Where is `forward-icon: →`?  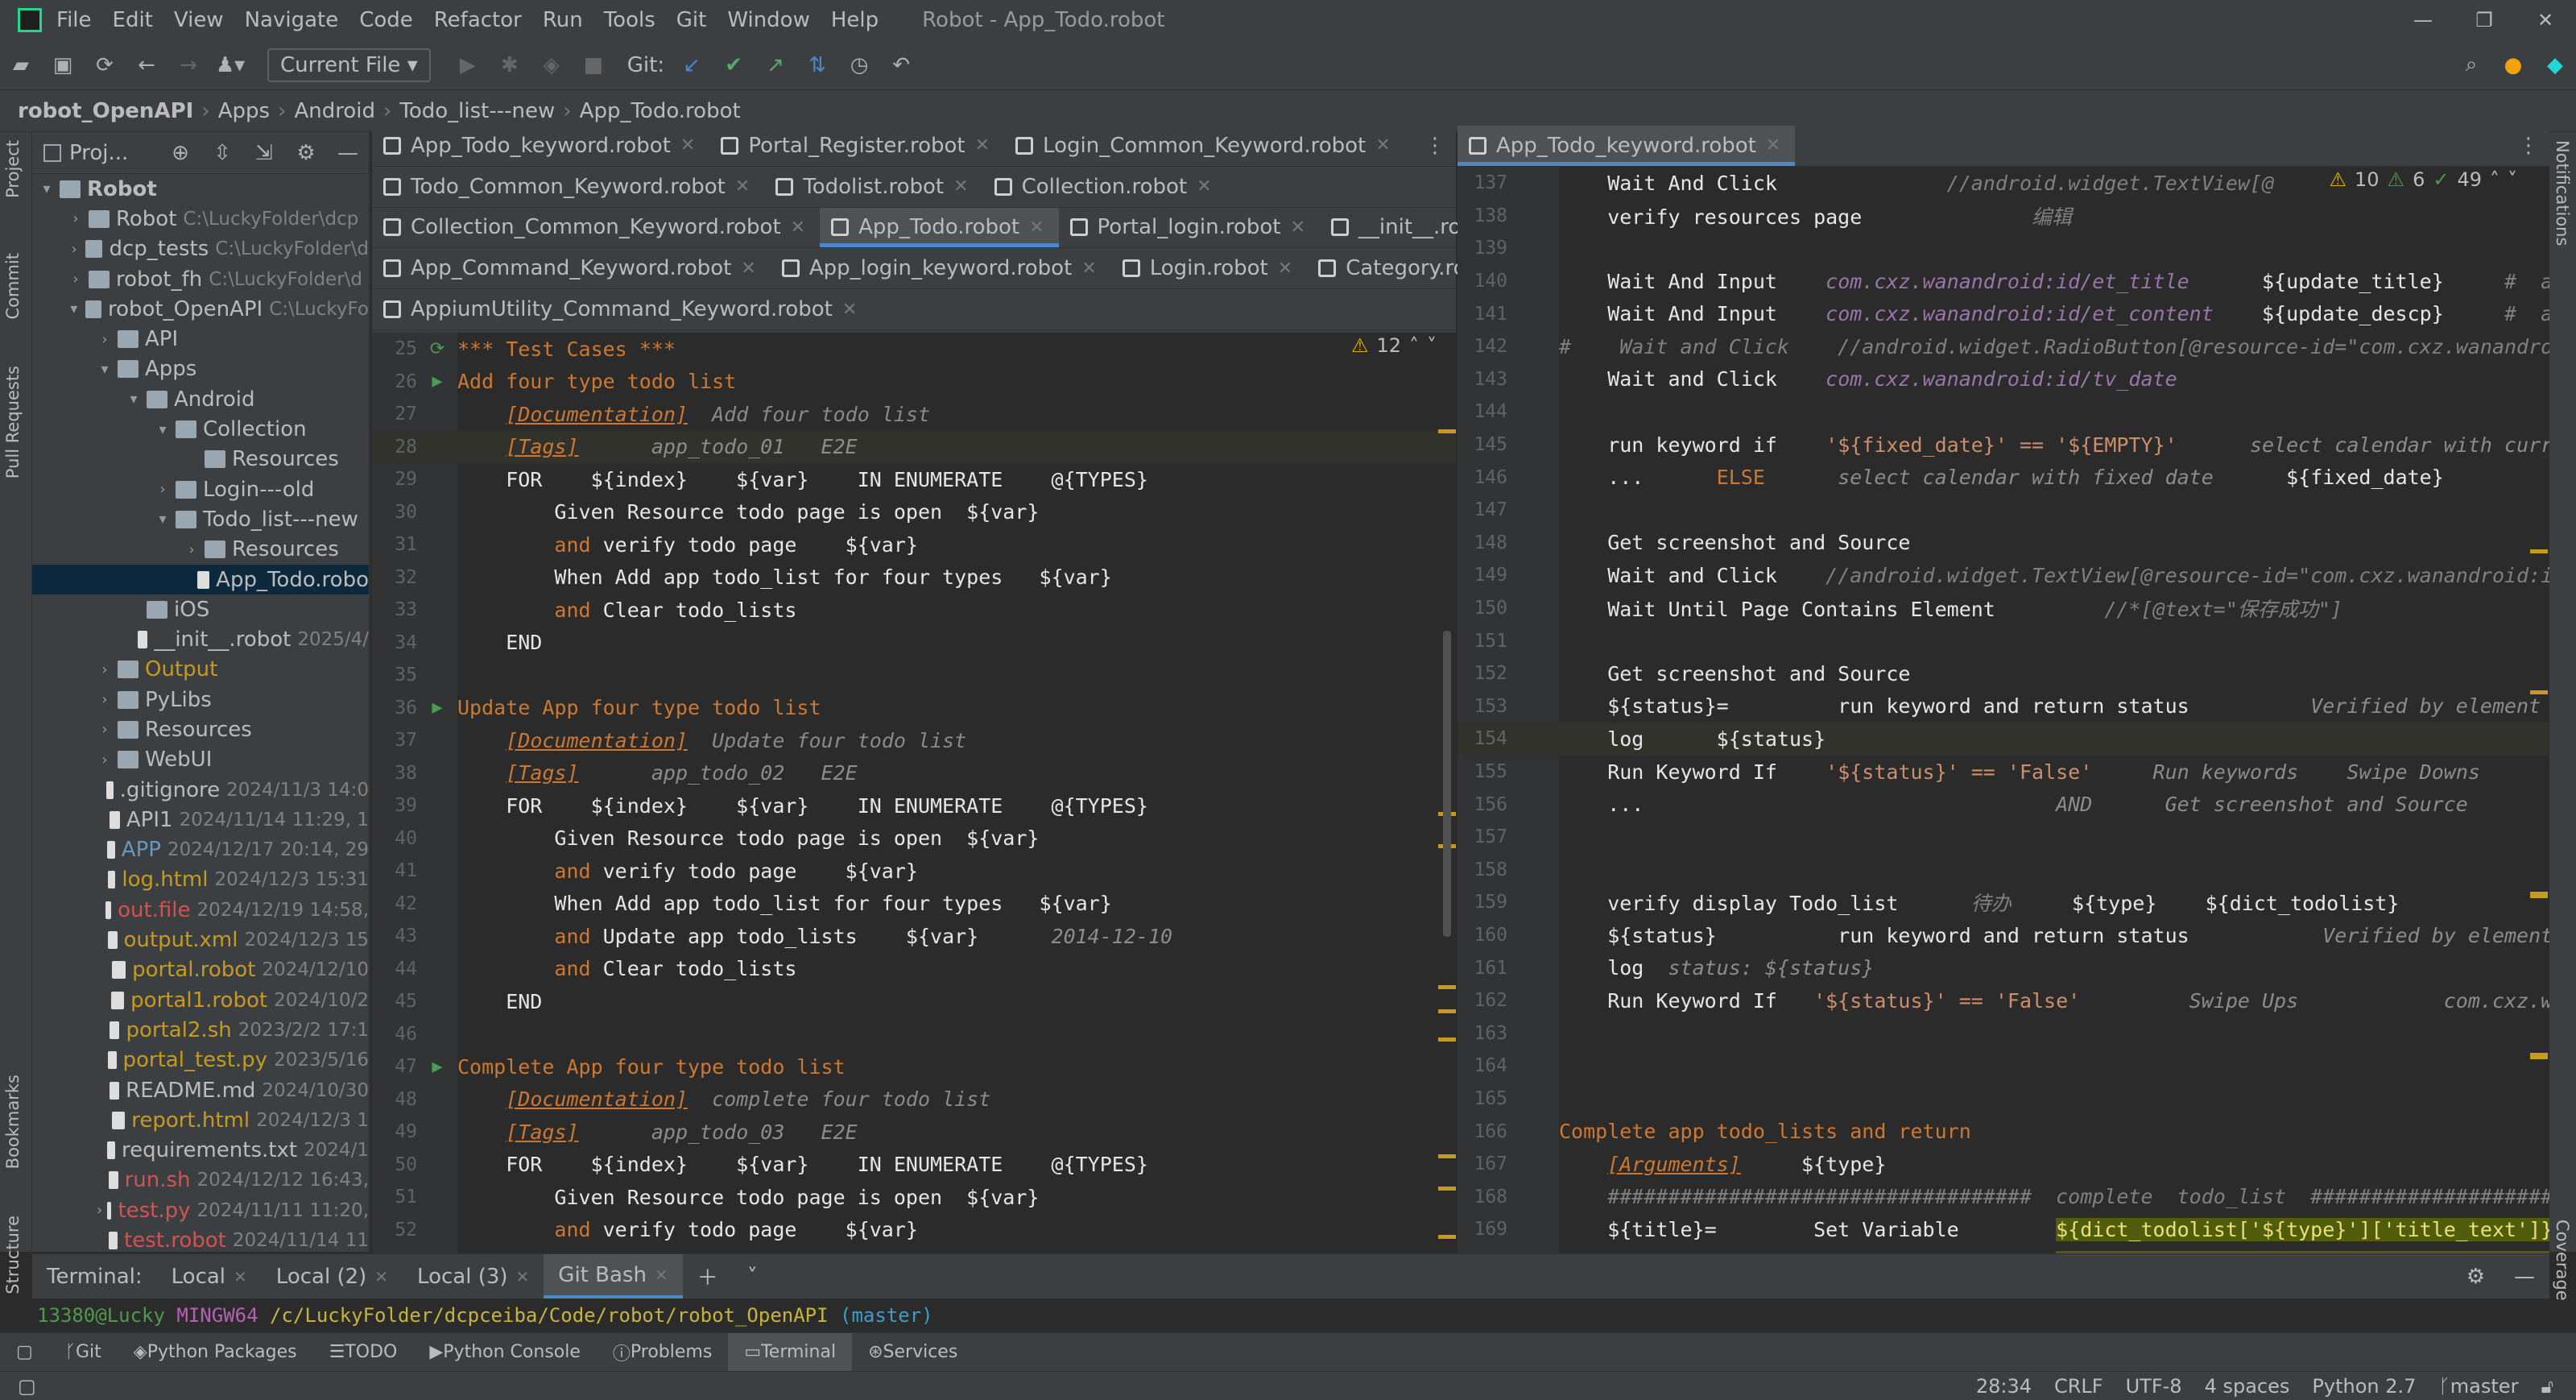 forward-icon: → is located at coordinates (189, 65).